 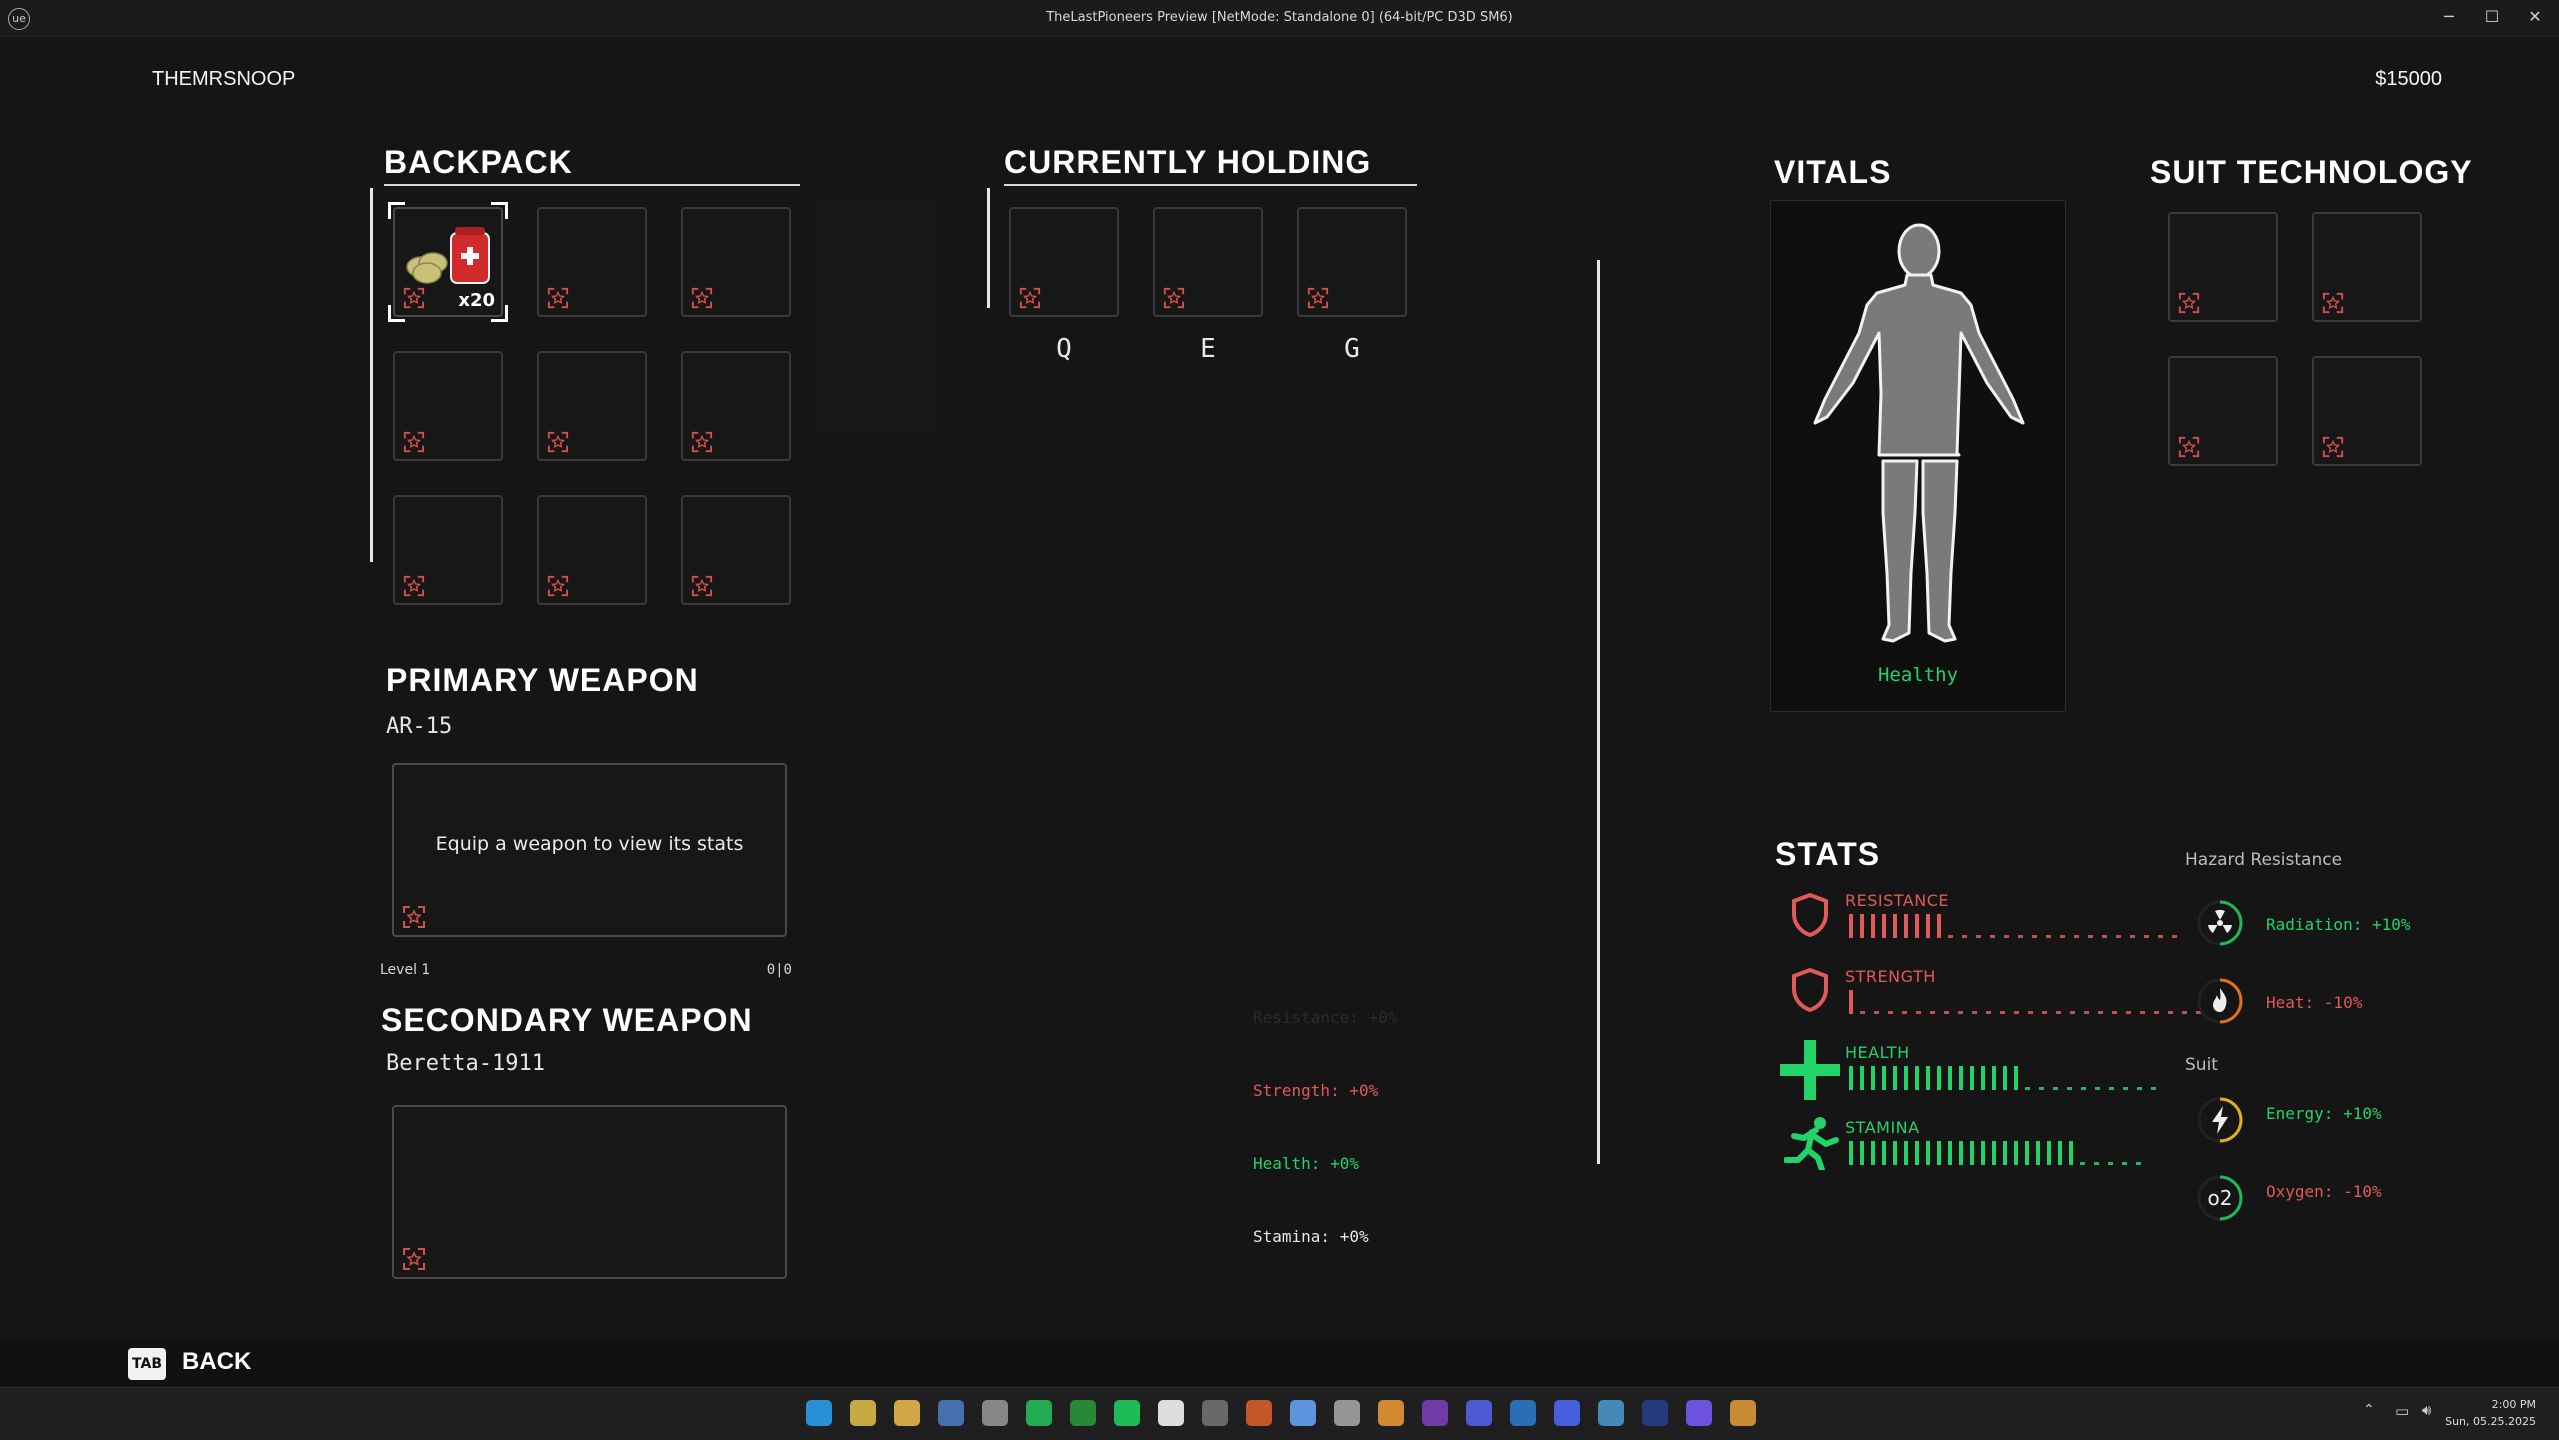 I want to click on oxygen-icon: o2, so click(x=2220, y=1198).